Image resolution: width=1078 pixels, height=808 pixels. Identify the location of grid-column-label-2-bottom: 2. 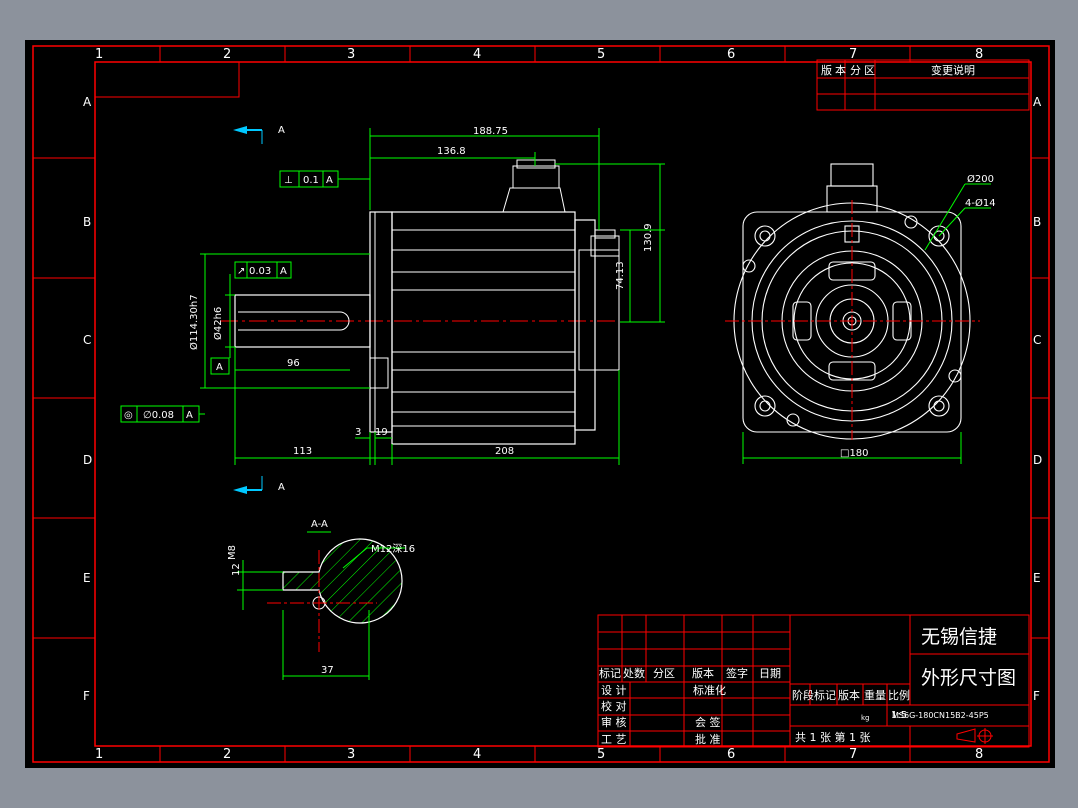
(227, 754).